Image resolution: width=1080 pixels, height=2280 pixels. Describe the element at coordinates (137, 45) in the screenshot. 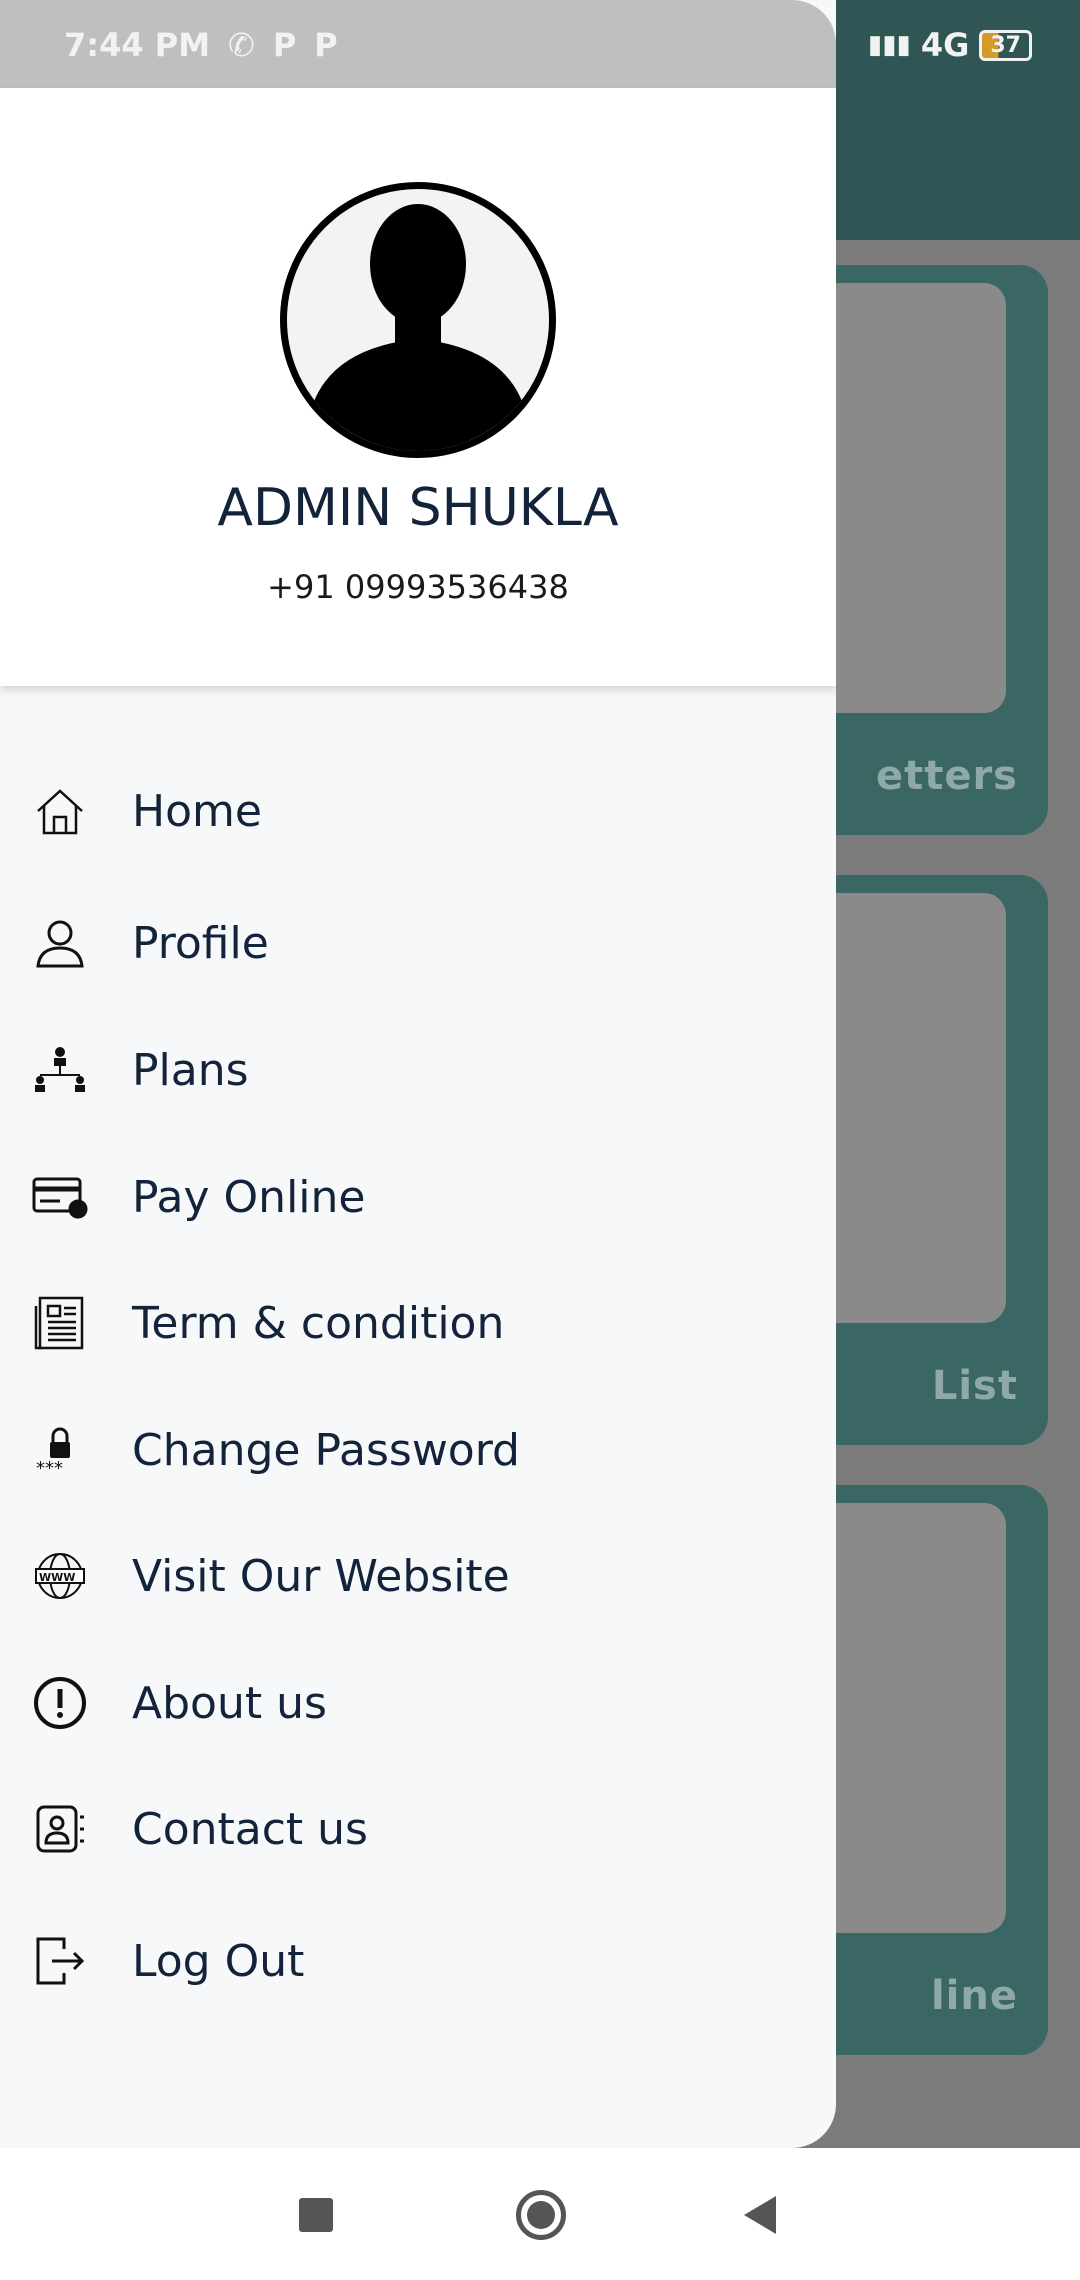

I see `clock: 7:44 PM` at that location.